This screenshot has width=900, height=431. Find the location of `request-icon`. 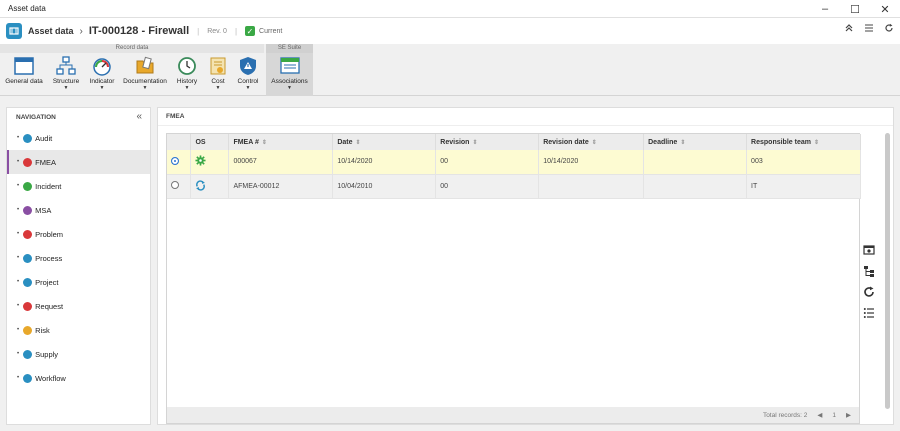

request-icon is located at coordinates (28, 306).